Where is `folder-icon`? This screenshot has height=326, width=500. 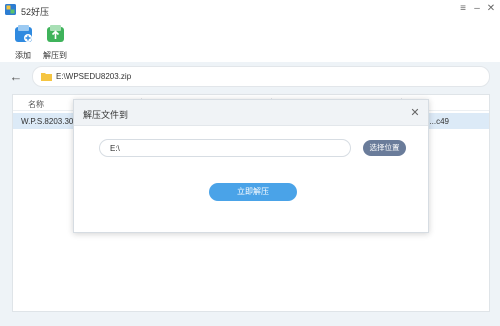 folder-icon is located at coordinates (46, 77).